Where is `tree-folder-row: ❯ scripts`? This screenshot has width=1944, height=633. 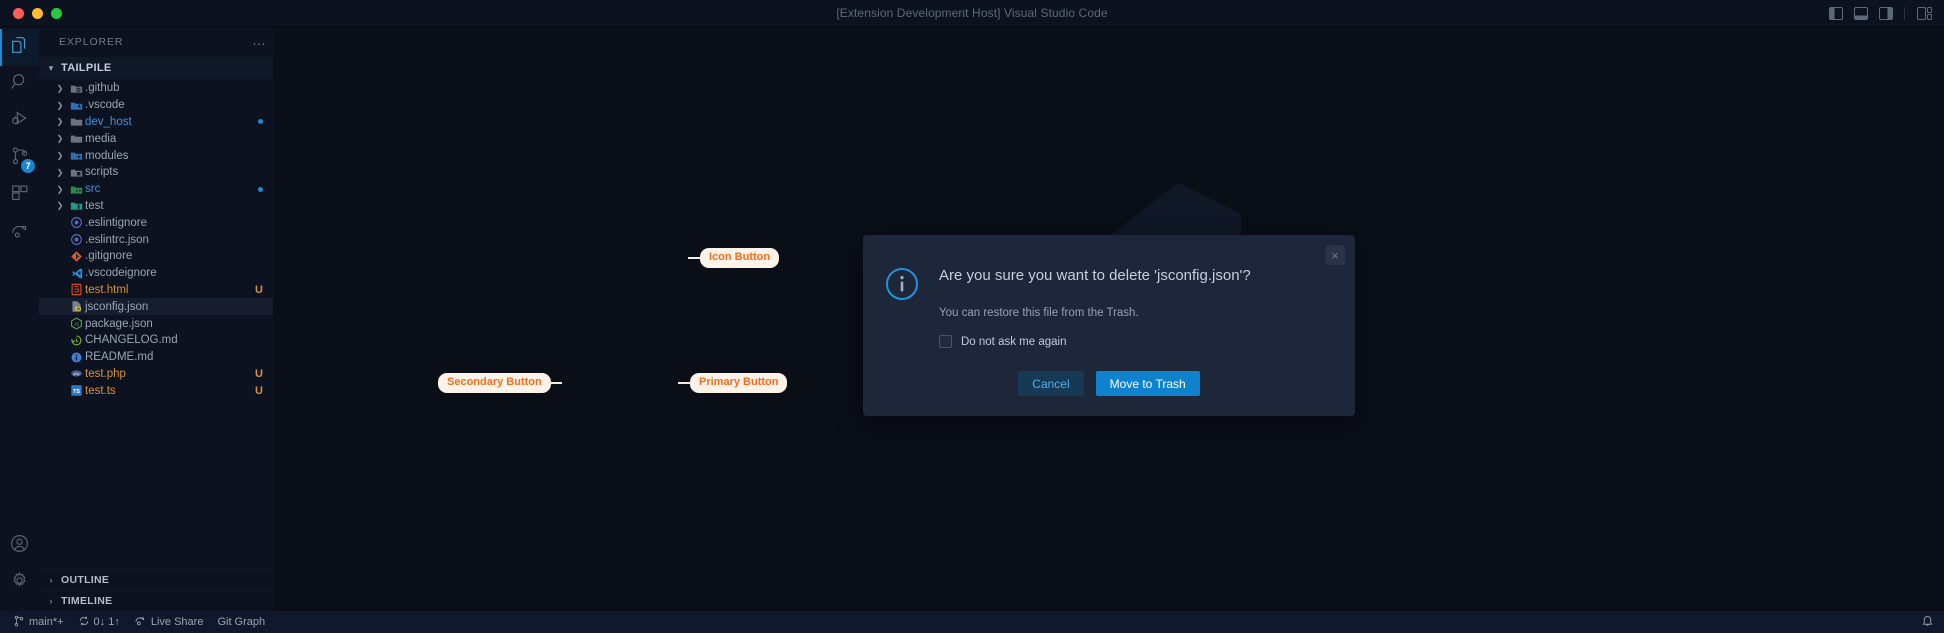
tree-folder-row: ❯ scripts is located at coordinates (156, 172).